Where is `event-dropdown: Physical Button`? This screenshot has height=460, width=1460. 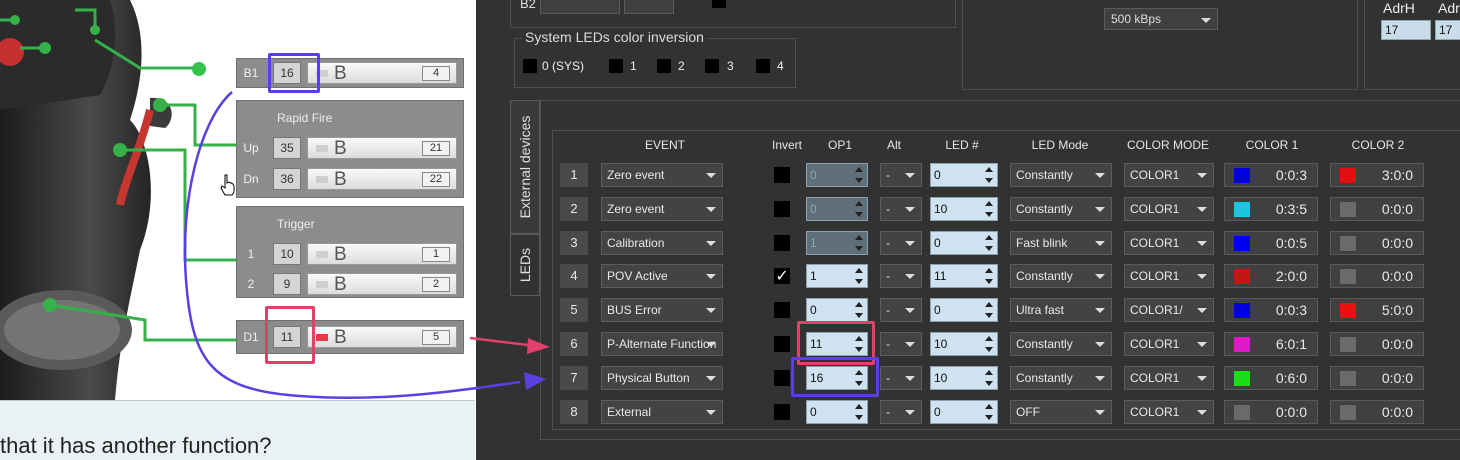 event-dropdown: Physical Button is located at coordinates (662, 377).